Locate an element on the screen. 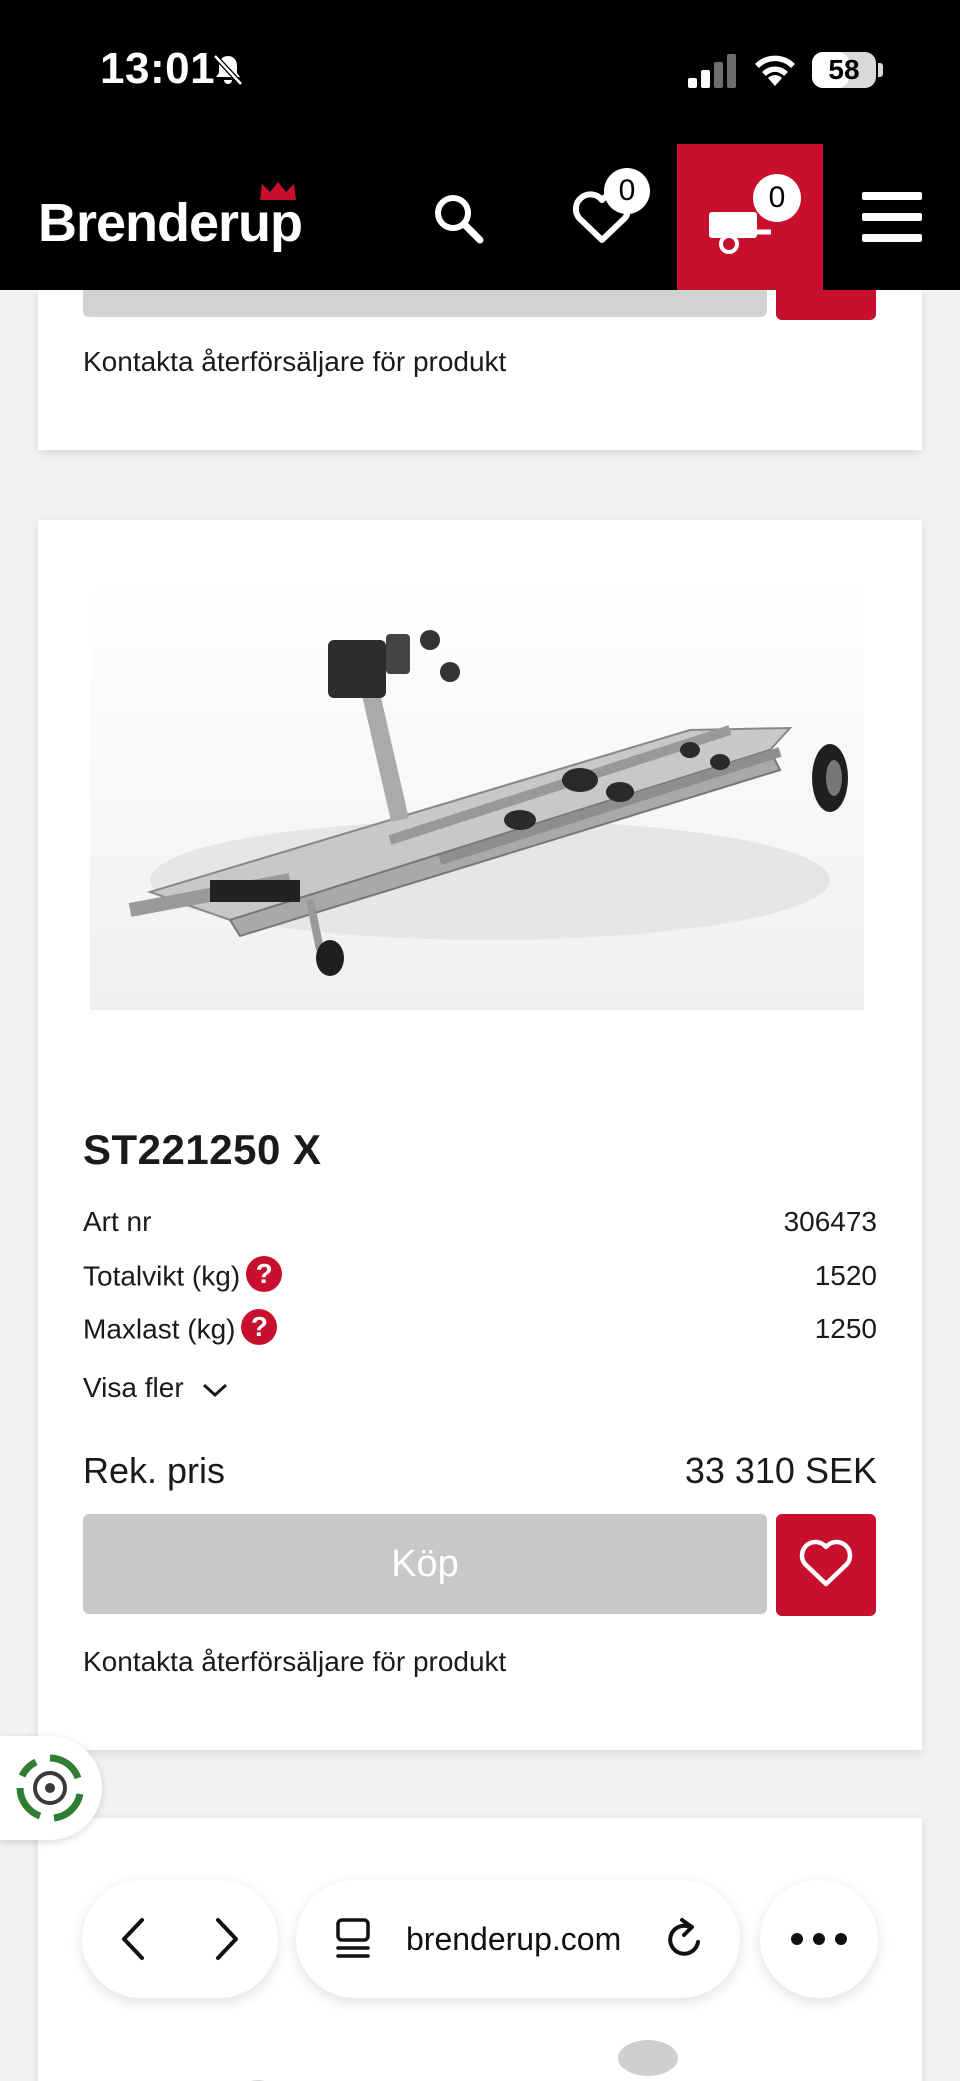  price-label: Rek. pris is located at coordinates (154, 1470).